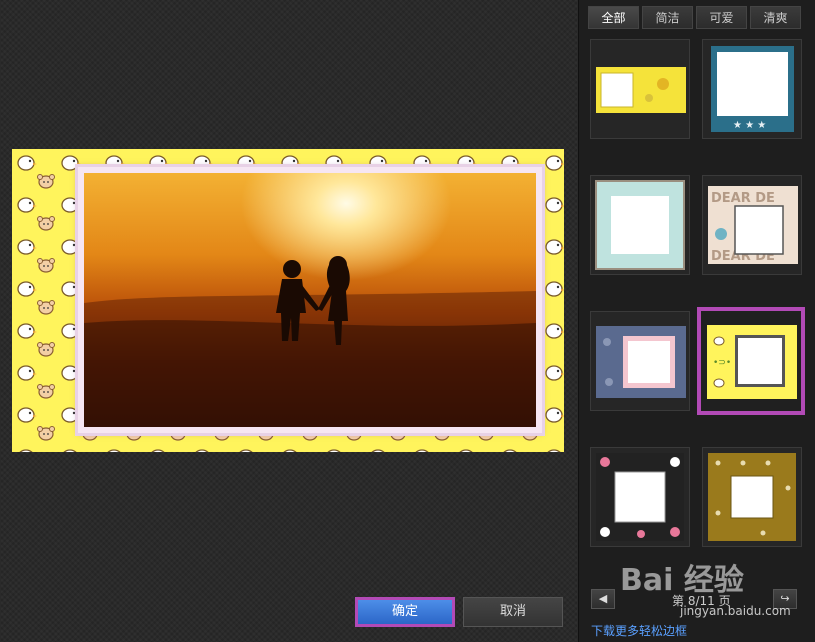 The image size is (815, 642). I want to click on arrow-left-icon: ◀, so click(603, 599).